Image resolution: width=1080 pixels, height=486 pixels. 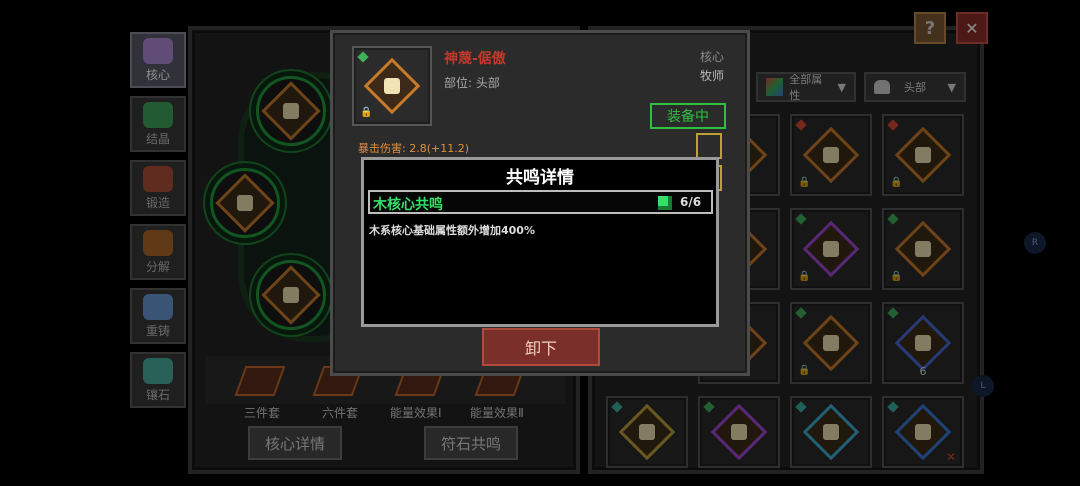 I want to click on item-part: 部位: 头部, so click(x=472, y=83).